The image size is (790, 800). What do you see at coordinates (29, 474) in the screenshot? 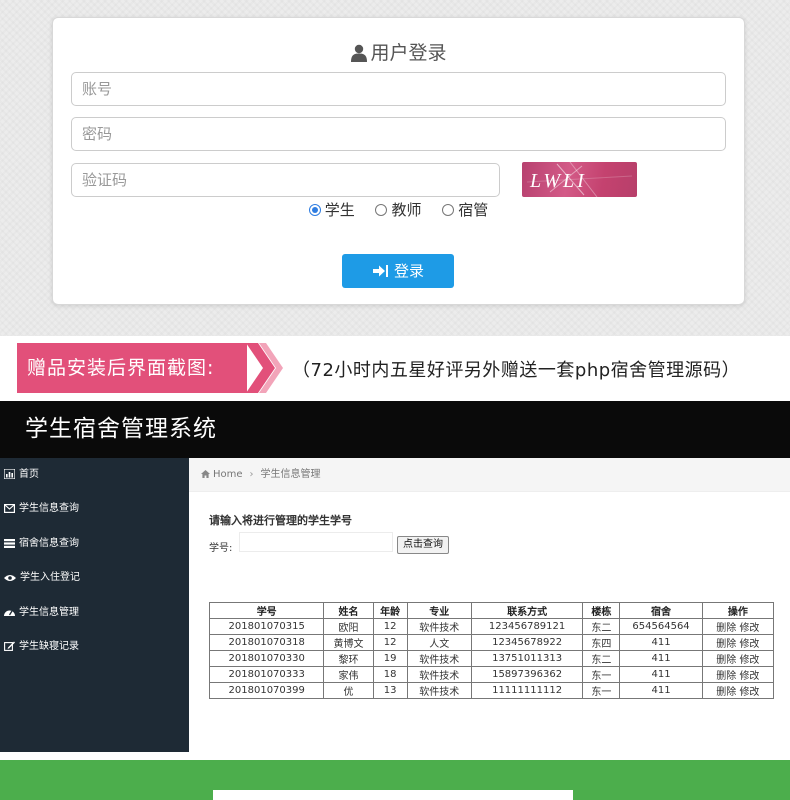
I see `sidebar-item-label: 首页` at bounding box center [29, 474].